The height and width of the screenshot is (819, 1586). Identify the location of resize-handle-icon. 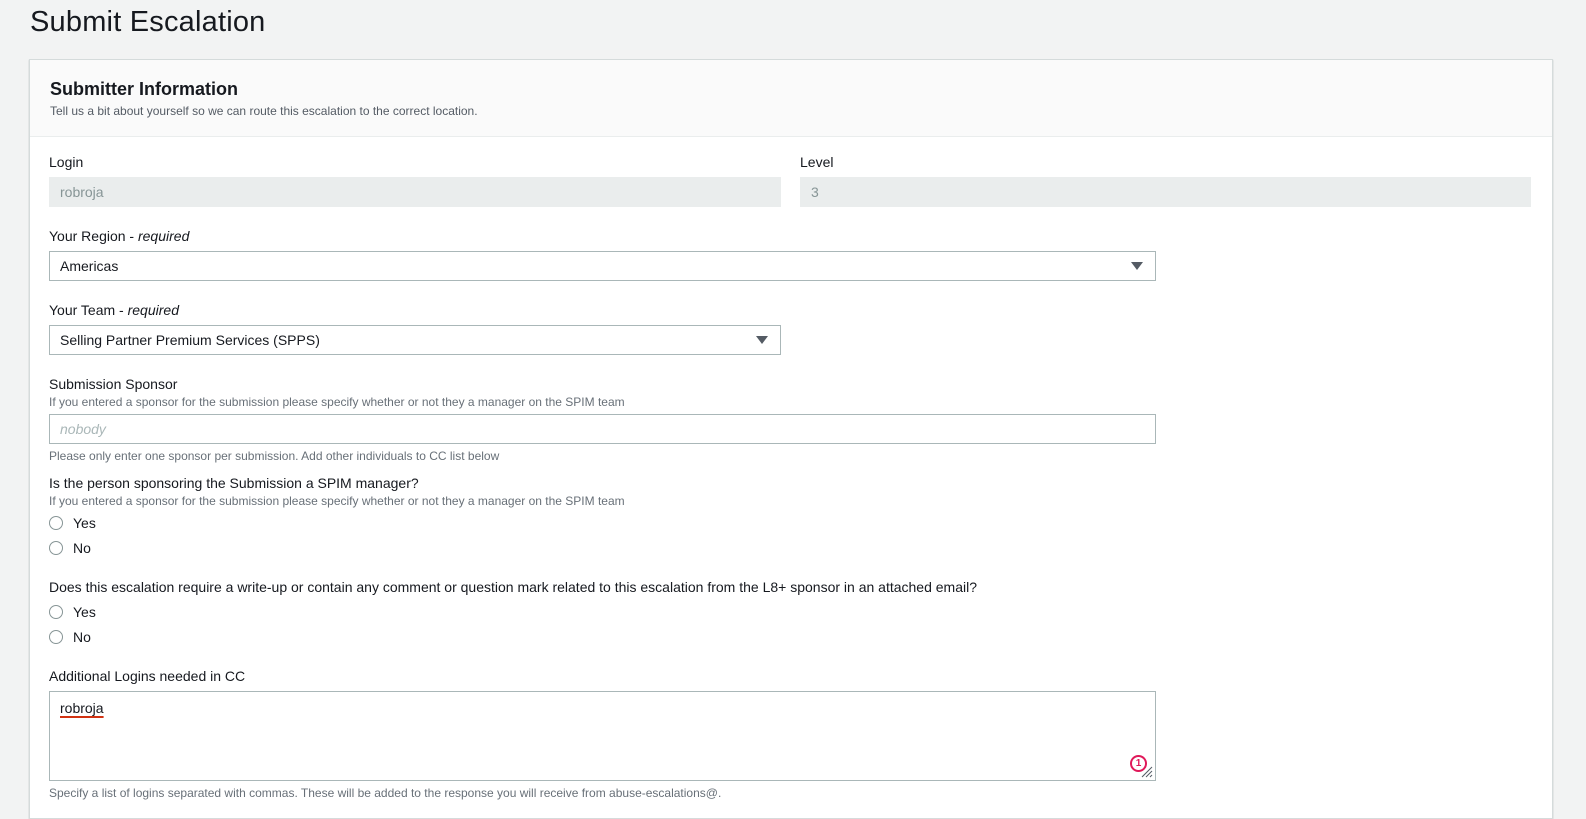
(1146, 771).